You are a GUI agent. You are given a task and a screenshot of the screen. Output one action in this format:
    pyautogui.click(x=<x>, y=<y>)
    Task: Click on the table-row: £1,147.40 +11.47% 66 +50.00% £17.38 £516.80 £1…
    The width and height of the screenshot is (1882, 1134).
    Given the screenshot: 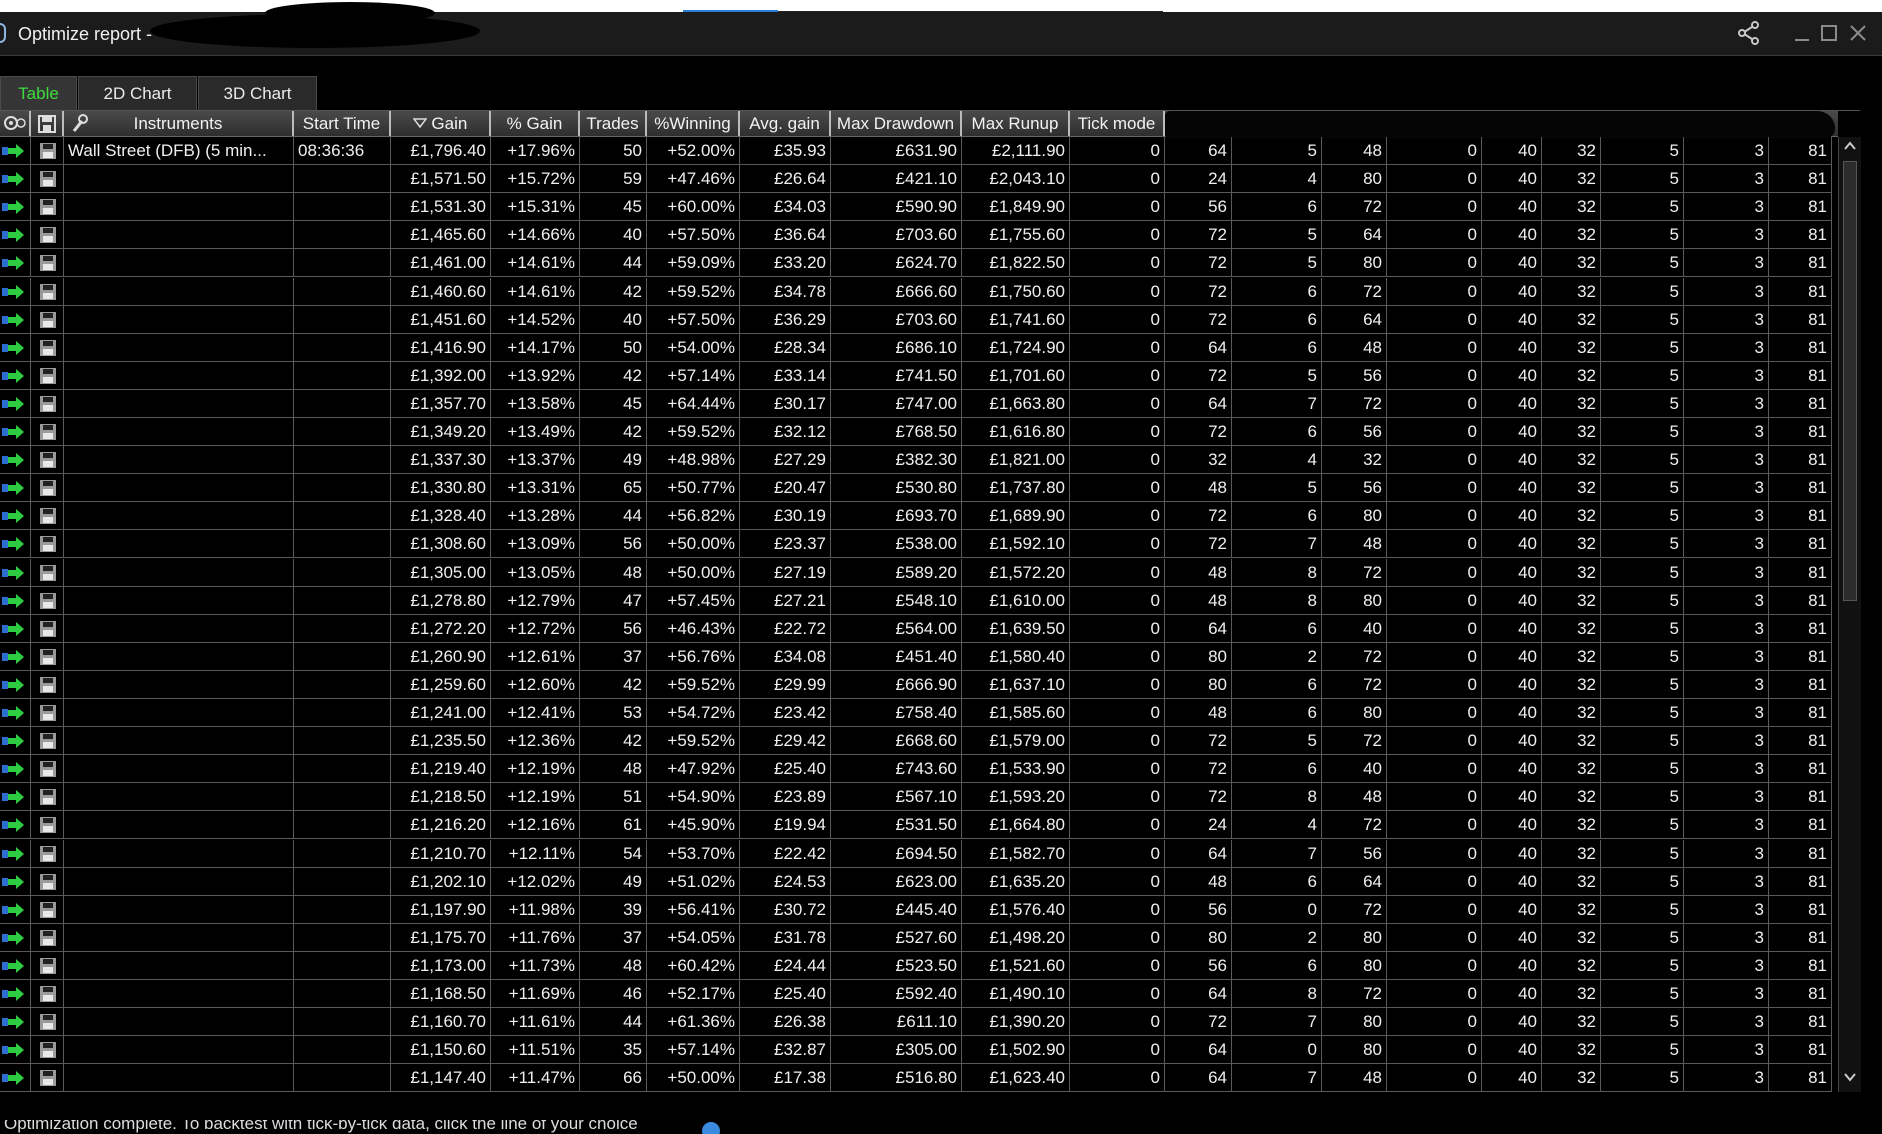 What is the action you would take?
    pyautogui.click(x=916, y=1078)
    